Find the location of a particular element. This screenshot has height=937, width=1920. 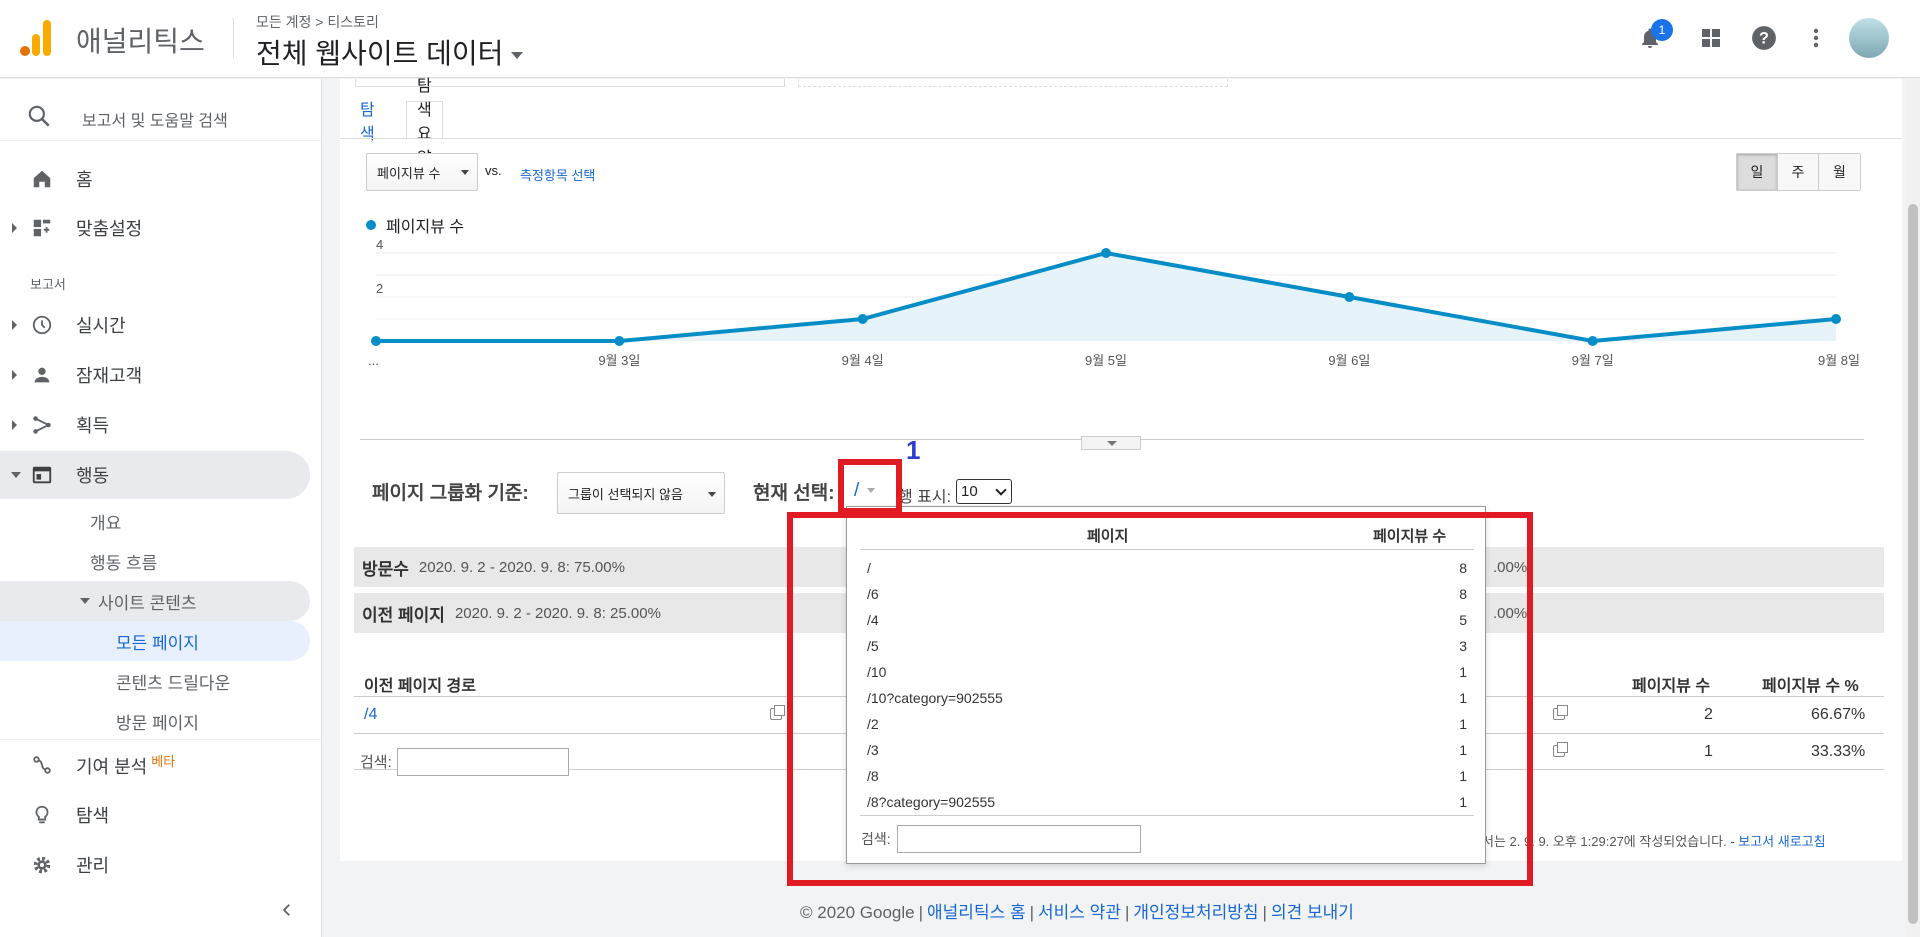

reports-section-label: 보고서 is located at coordinates (48, 284).